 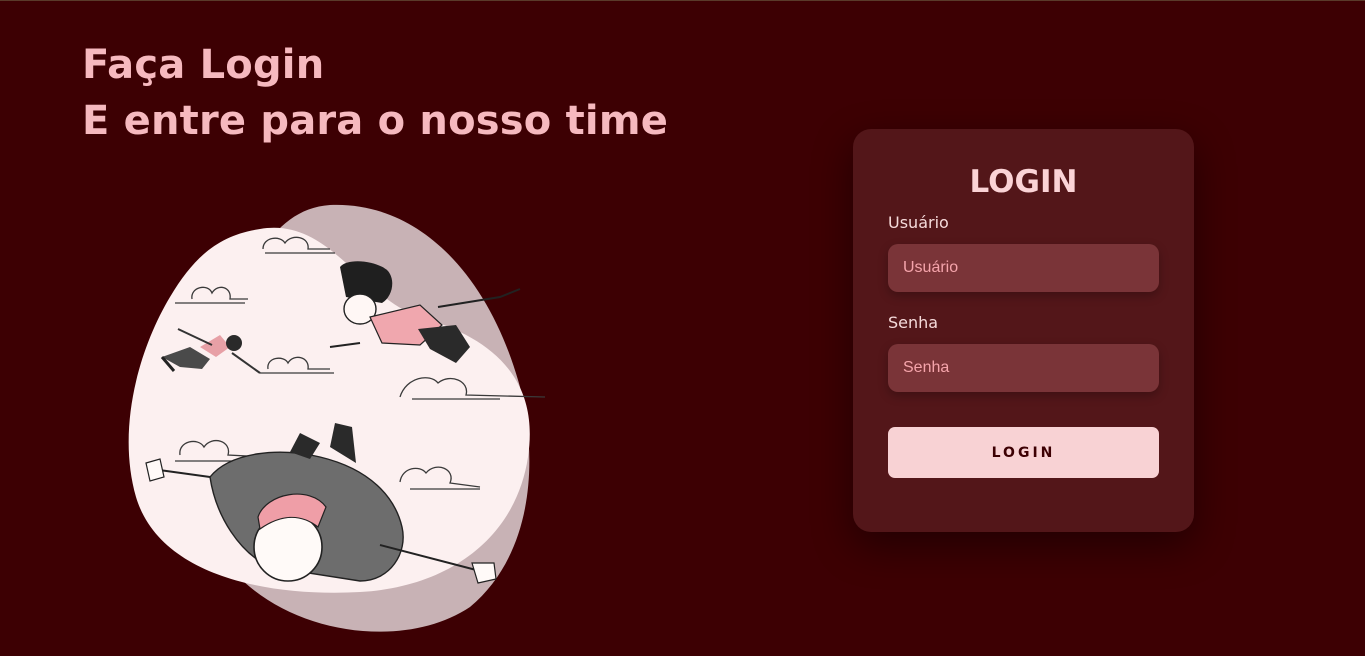 What do you see at coordinates (1023, 268) in the screenshot?
I see `username-input` at bounding box center [1023, 268].